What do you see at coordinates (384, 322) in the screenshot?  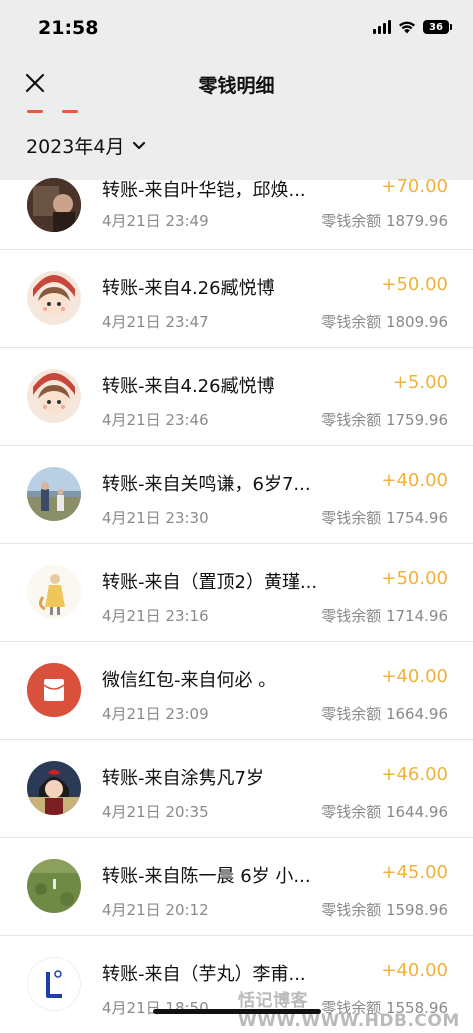 I see `transaction-balance: 零钱余额 1809.96` at bounding box center [384, 322].